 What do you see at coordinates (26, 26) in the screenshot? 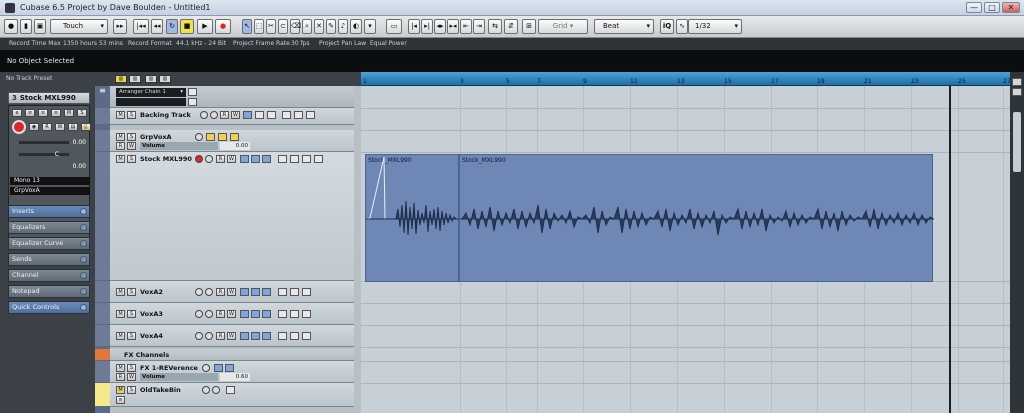
I see `constrain-delay-button: ▮` at bounding box center [26, 26].